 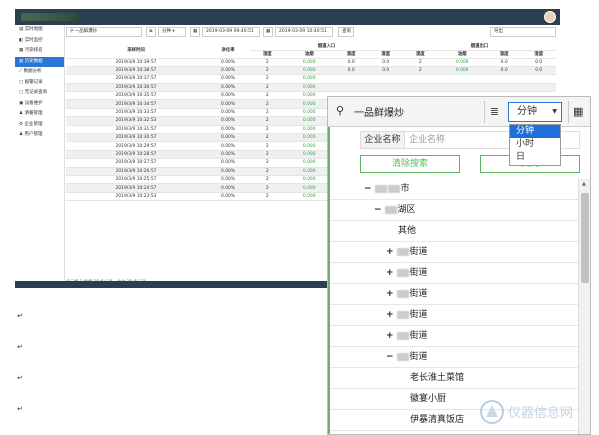 I want to click on unit-option: 日, so click(x=535, y=157).